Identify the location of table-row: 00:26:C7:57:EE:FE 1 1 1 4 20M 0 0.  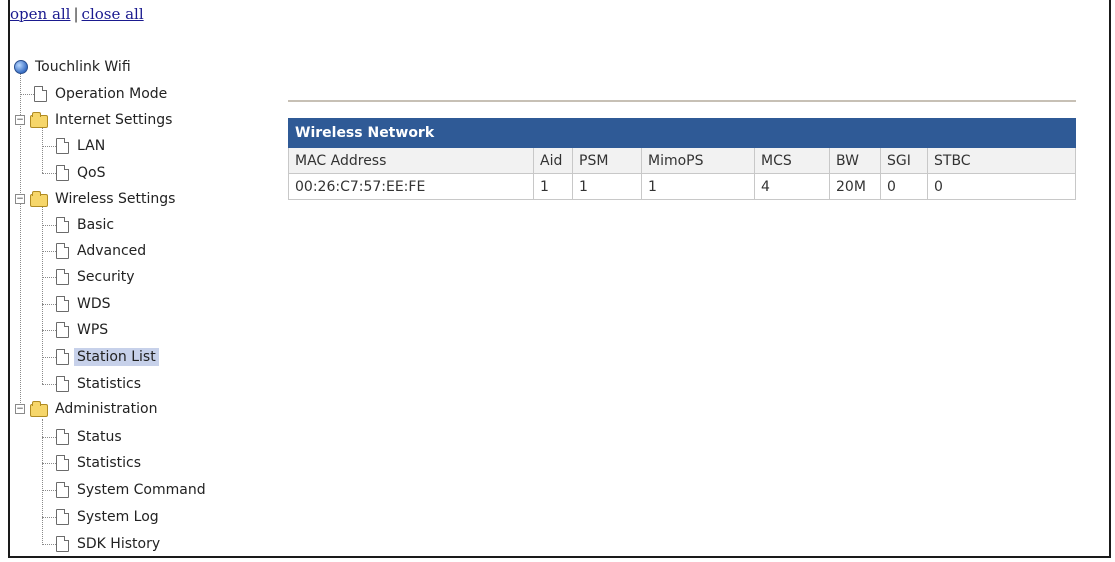
(682, 186).